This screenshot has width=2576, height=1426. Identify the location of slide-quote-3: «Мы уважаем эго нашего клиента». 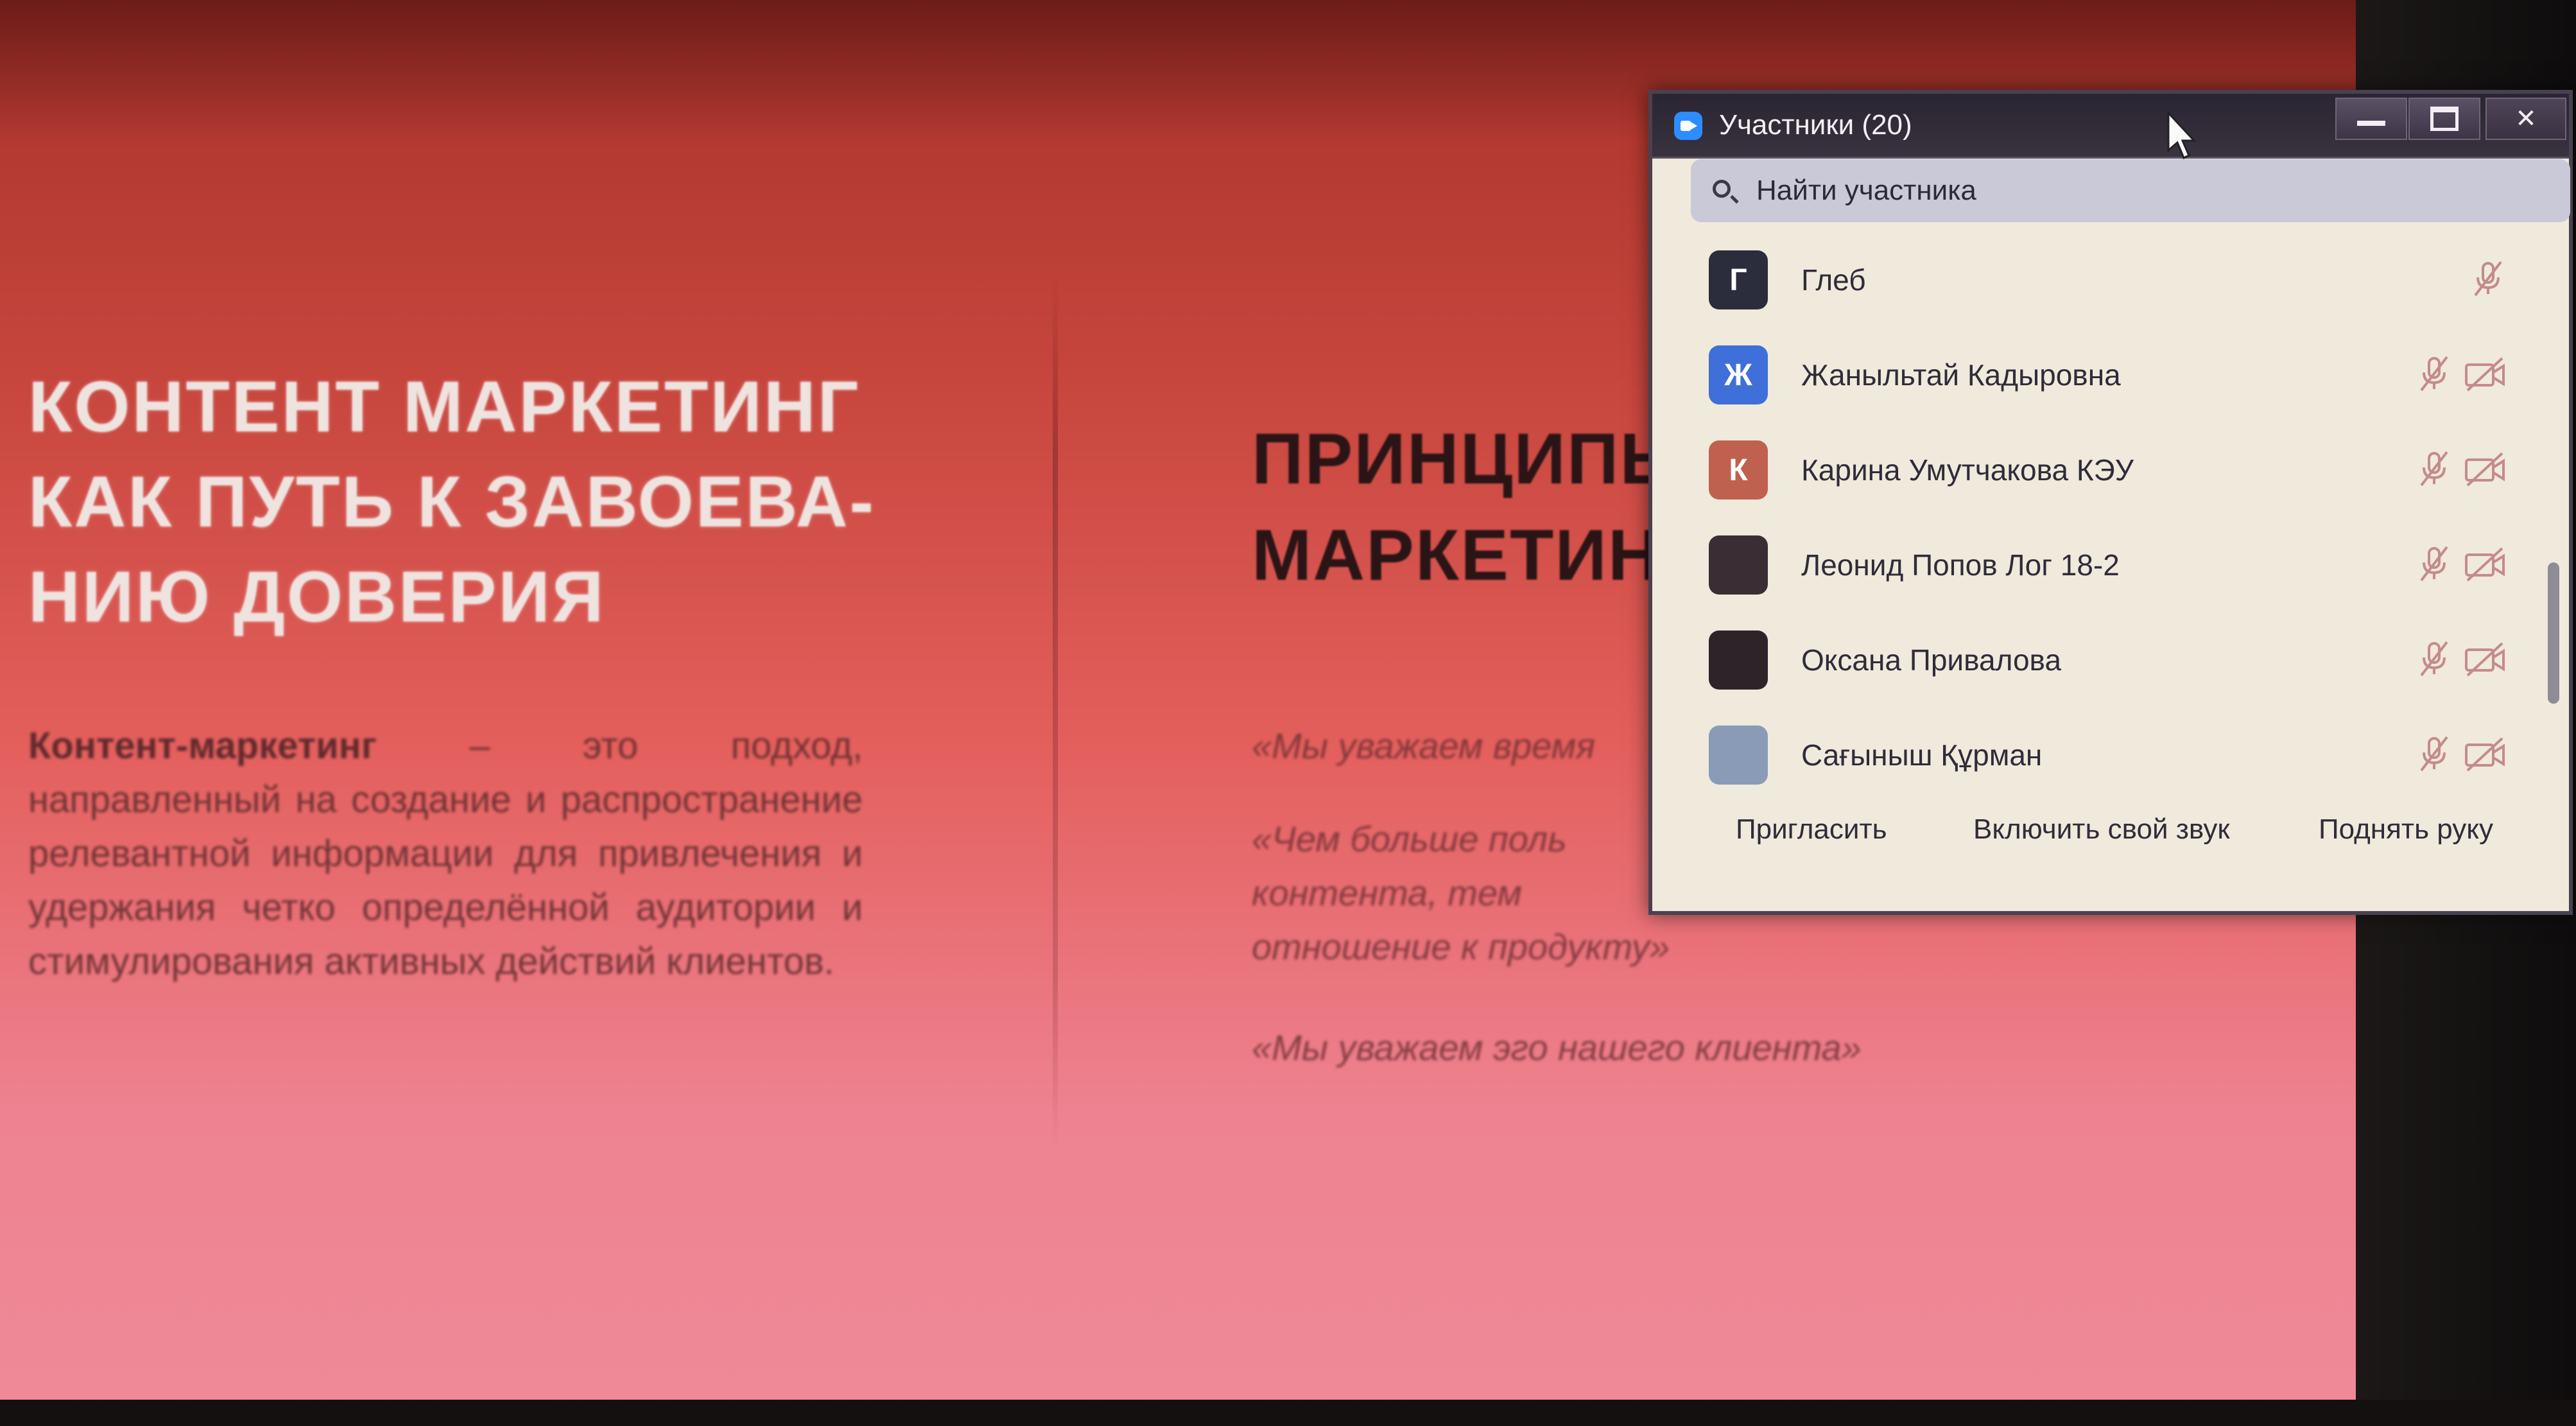
(1557, 1047).